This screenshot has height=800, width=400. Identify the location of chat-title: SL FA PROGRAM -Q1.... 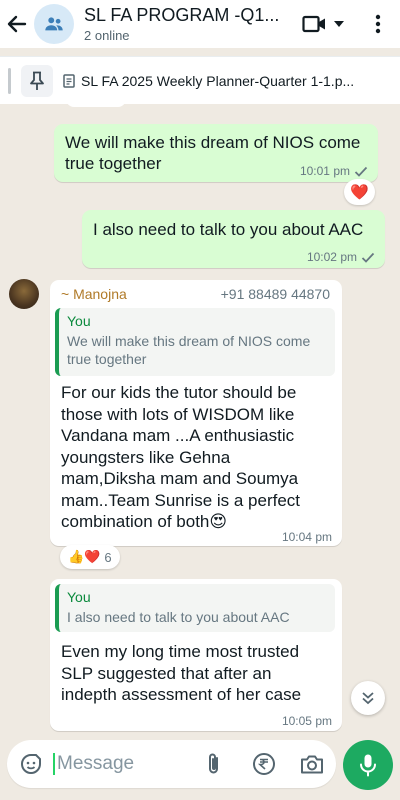
(182, 15).